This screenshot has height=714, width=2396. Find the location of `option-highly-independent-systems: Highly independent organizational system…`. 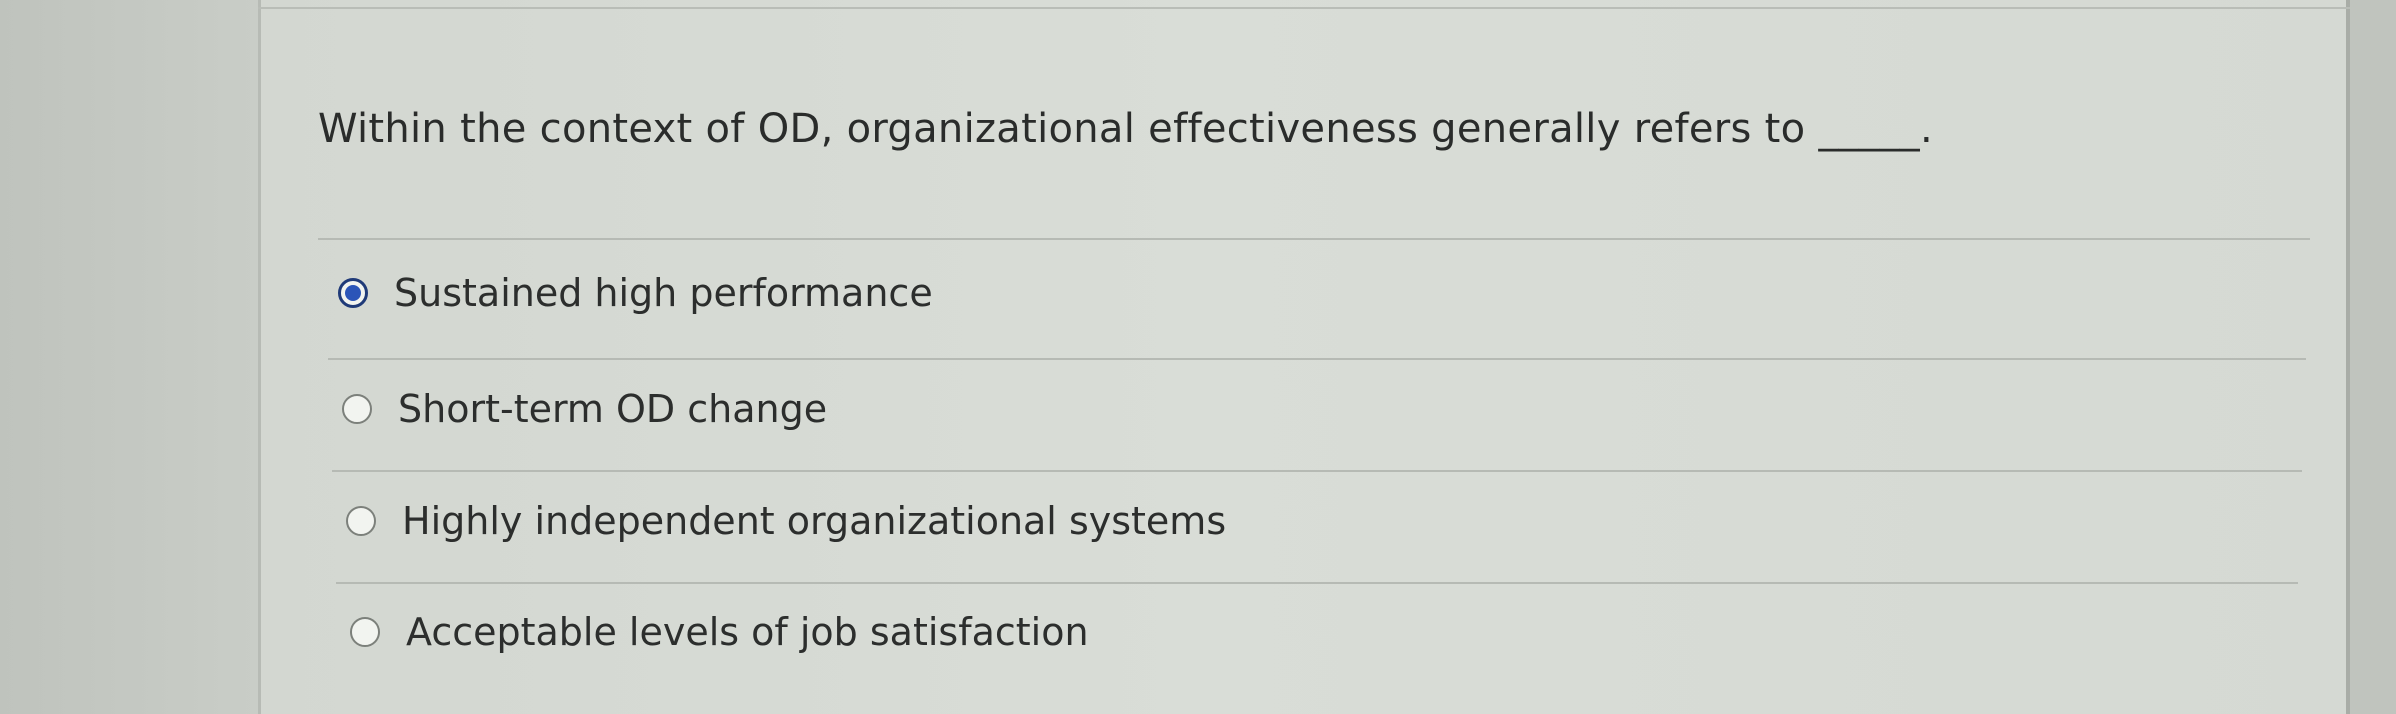

option-highly-independent-systems: Highly independent organizational system… is located at coordinates (786, 521).